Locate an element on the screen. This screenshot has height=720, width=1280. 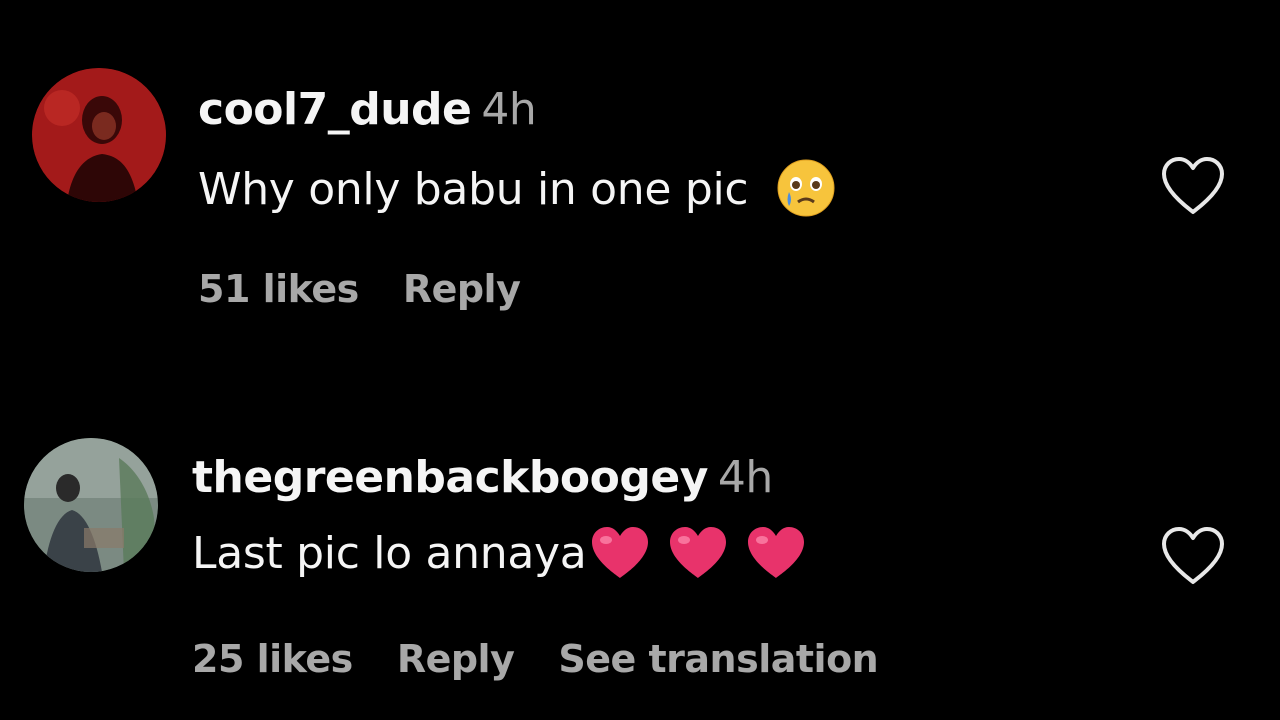
comment-header: cool7_dude 4h is located at coordinates (367, 110).